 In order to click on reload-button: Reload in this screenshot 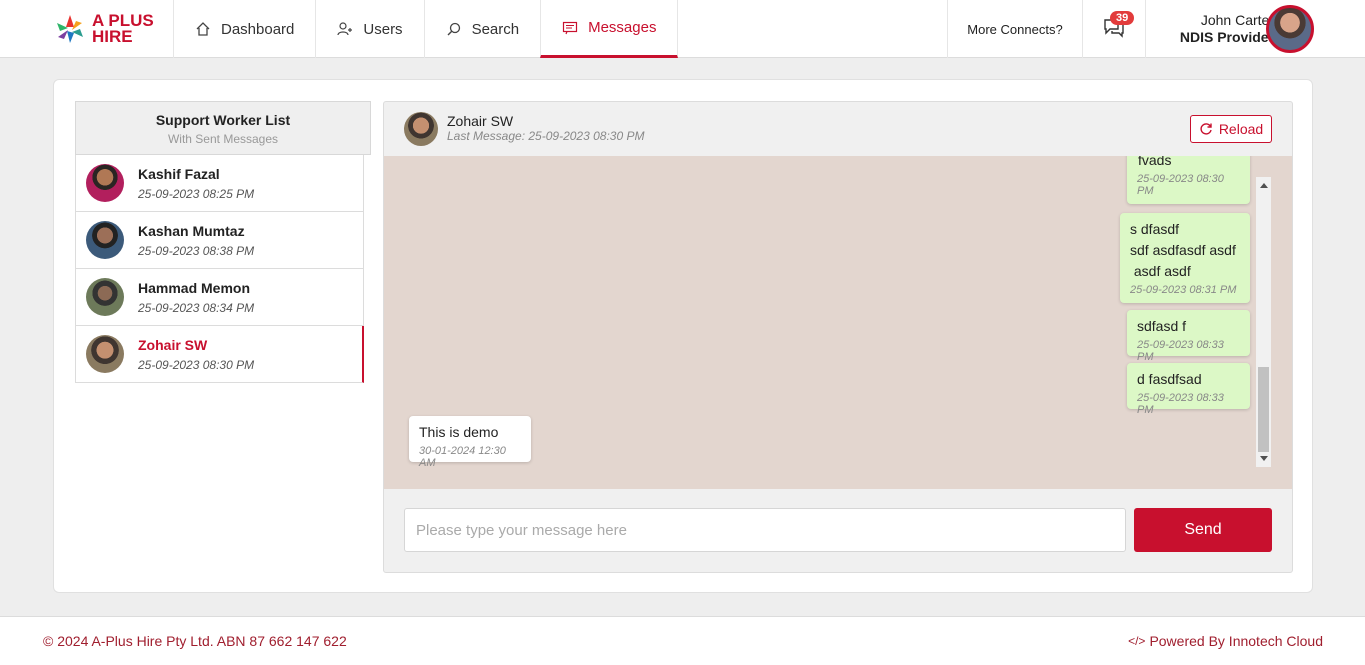, I will do `click(1231, 129)`.